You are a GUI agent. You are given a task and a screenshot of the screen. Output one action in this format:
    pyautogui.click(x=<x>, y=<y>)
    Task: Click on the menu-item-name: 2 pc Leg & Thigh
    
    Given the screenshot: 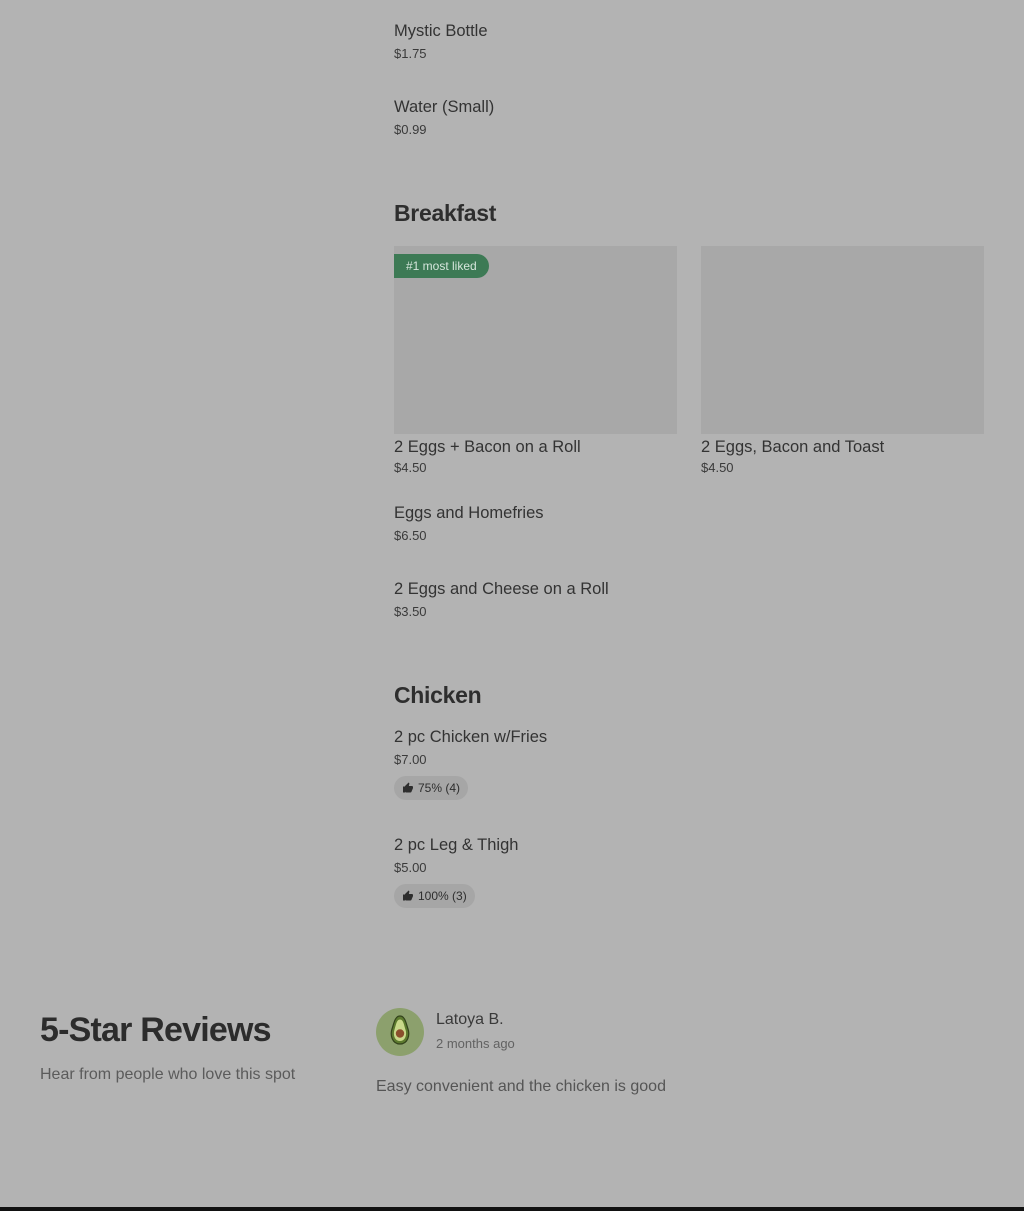 What is the action you would take?
    pyautogui.click(x=456, y=845)
    